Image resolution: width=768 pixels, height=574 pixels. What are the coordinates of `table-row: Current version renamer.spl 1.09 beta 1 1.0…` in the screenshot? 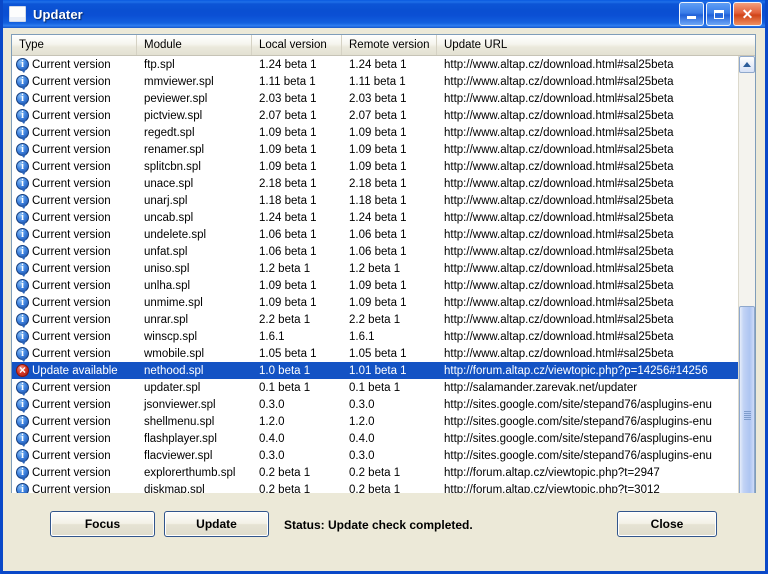 It's located at (375, 149).